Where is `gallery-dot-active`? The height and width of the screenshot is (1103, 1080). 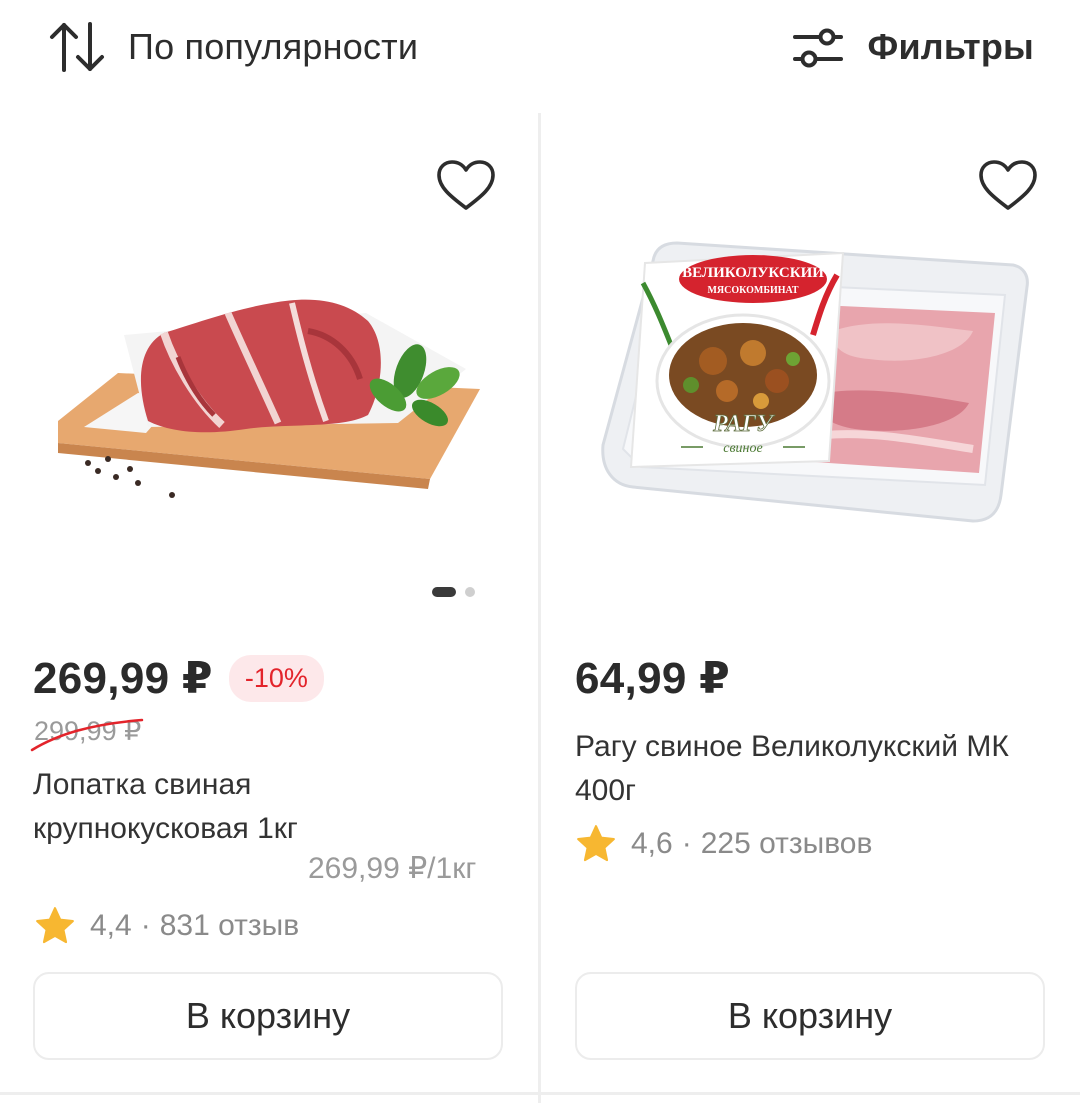
gallery-dot-active is located at coordinates (444, 592).